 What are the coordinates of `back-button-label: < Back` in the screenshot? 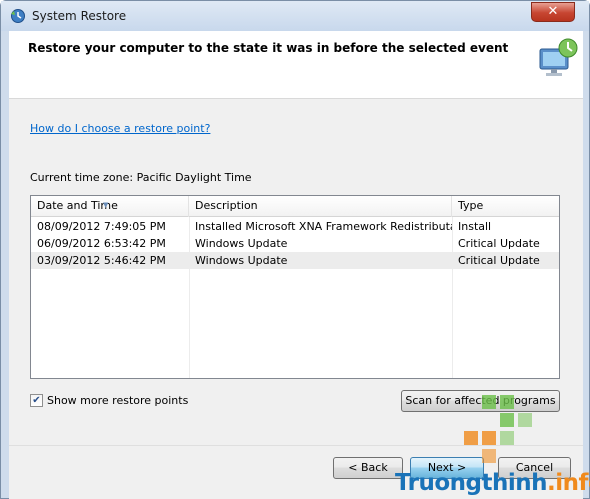 It's located at (368, 467).